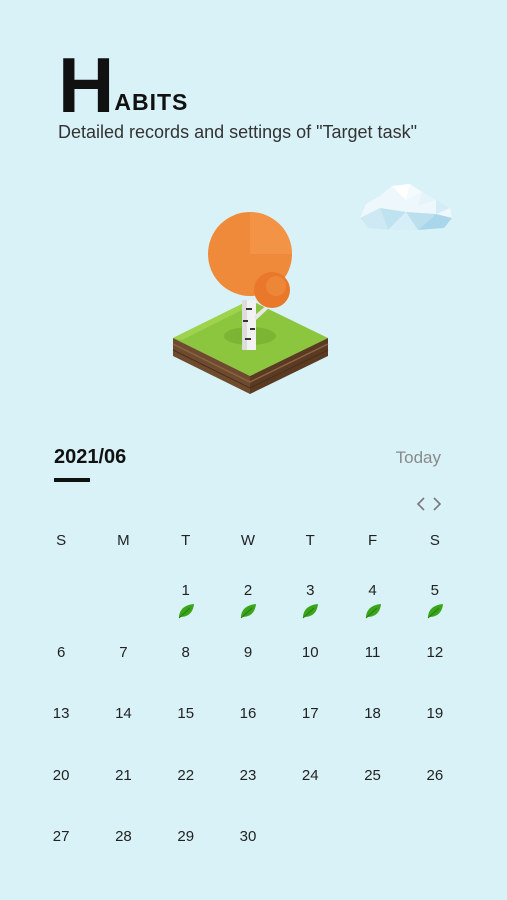  What do you see at coordinates (250, 303) in the screenshot?
I see `tree-illustration` at bounding box center [250, 303].